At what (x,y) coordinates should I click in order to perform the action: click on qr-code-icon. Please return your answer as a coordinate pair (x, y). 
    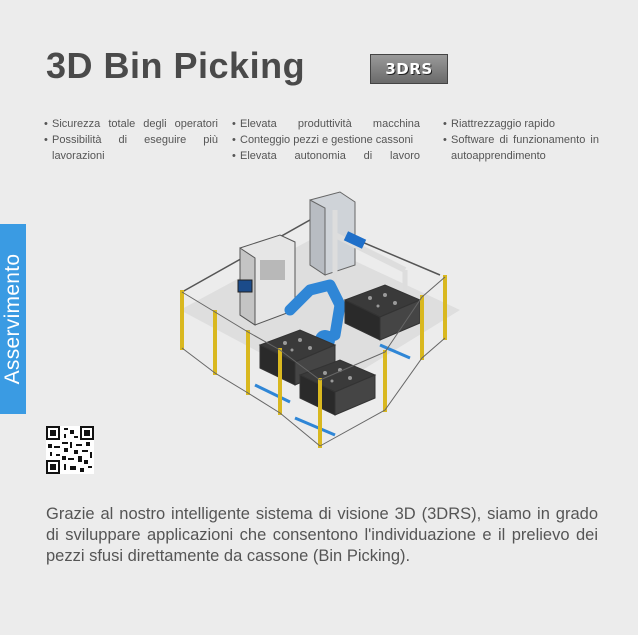
    Looking at the image, I should click on (70, 450).